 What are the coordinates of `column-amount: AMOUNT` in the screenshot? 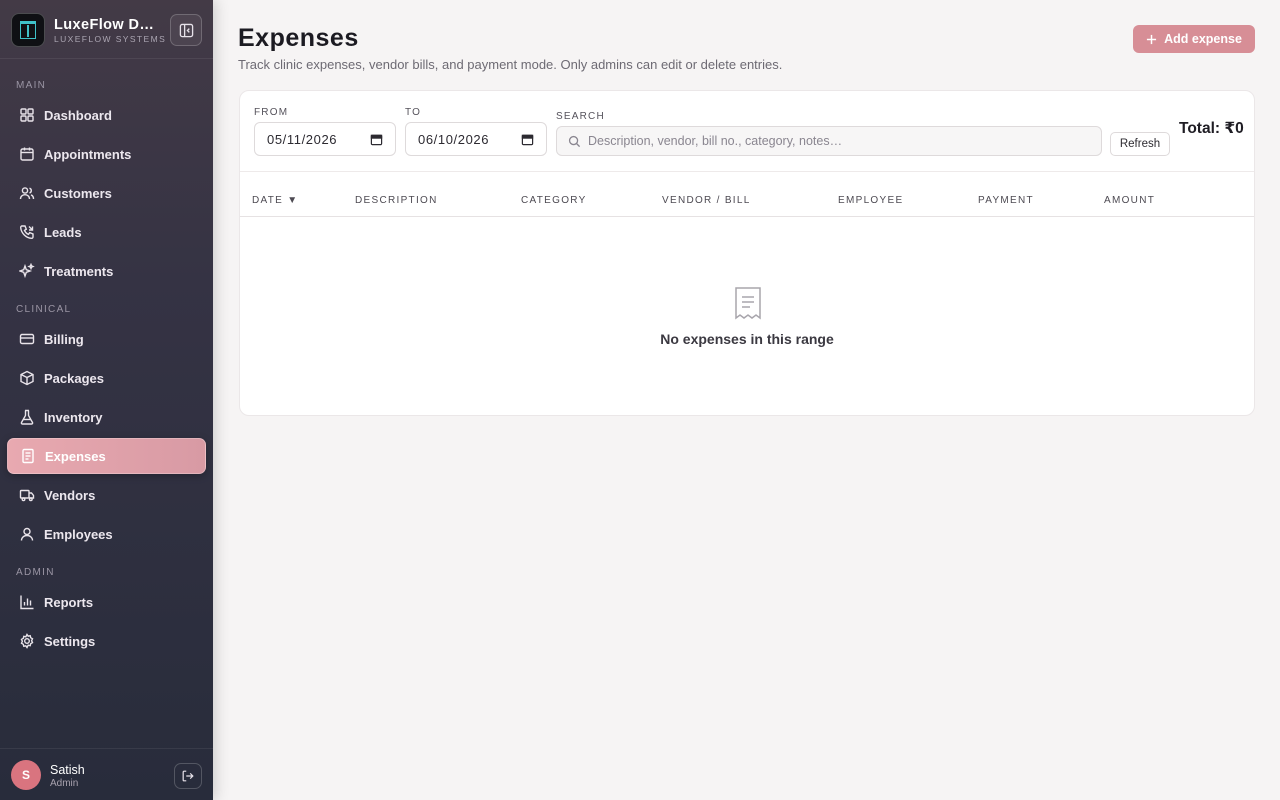 It's located at (1130, 200).